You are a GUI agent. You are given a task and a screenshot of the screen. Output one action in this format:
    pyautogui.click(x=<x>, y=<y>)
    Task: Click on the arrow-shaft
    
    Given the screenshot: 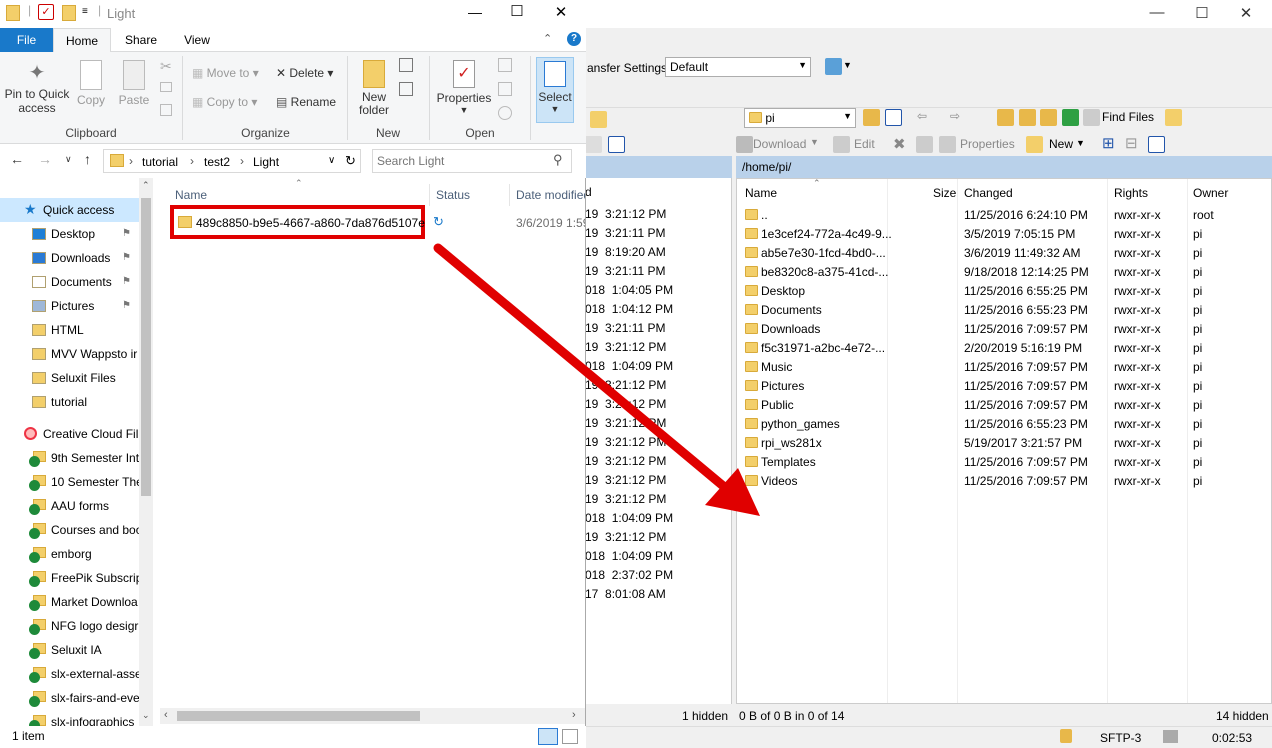 What is the action you would take?
    pyautogui.click(x=583, y=369)
    